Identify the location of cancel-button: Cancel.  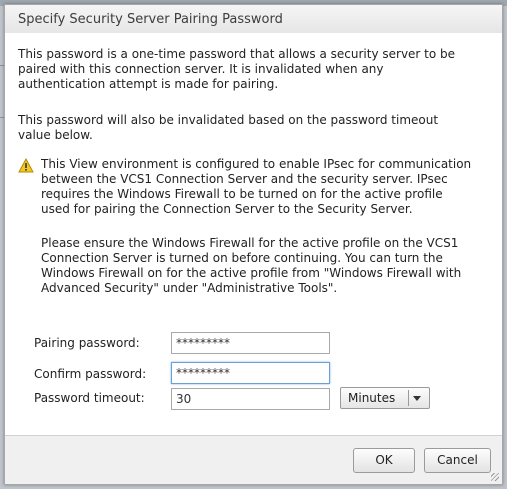
(457, 460).